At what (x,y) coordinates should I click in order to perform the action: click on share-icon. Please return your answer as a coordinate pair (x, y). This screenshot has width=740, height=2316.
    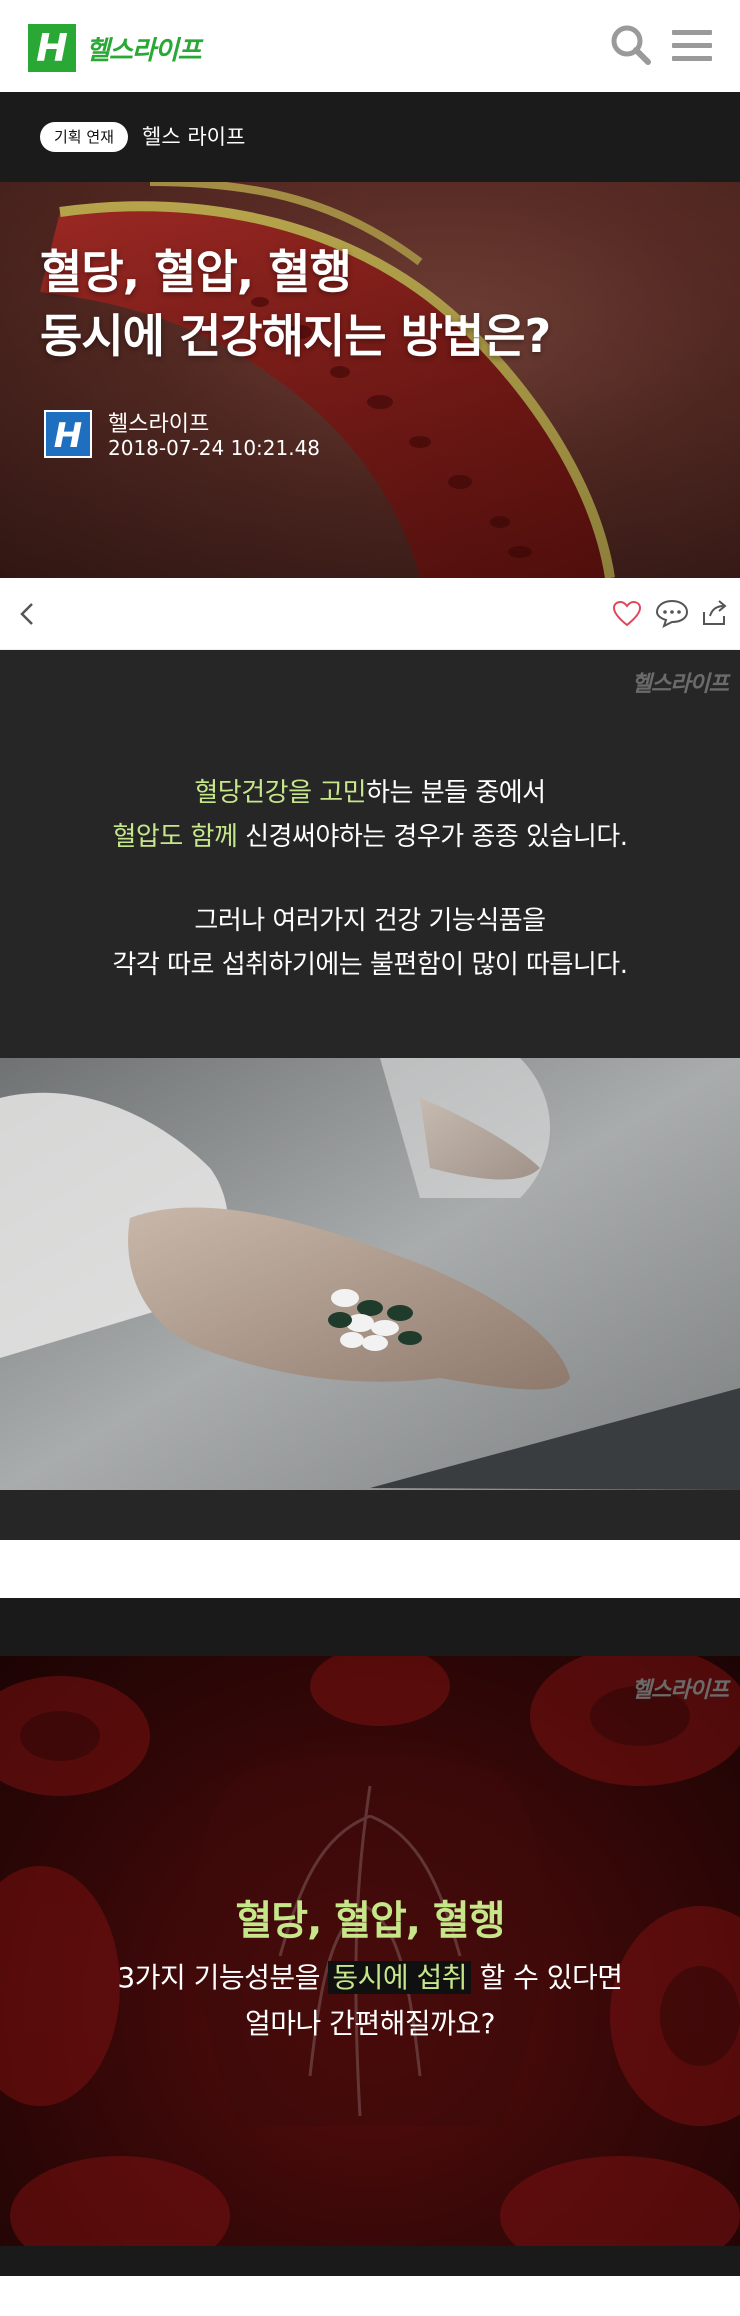
    Looking at the image, I should click on (715, 613).